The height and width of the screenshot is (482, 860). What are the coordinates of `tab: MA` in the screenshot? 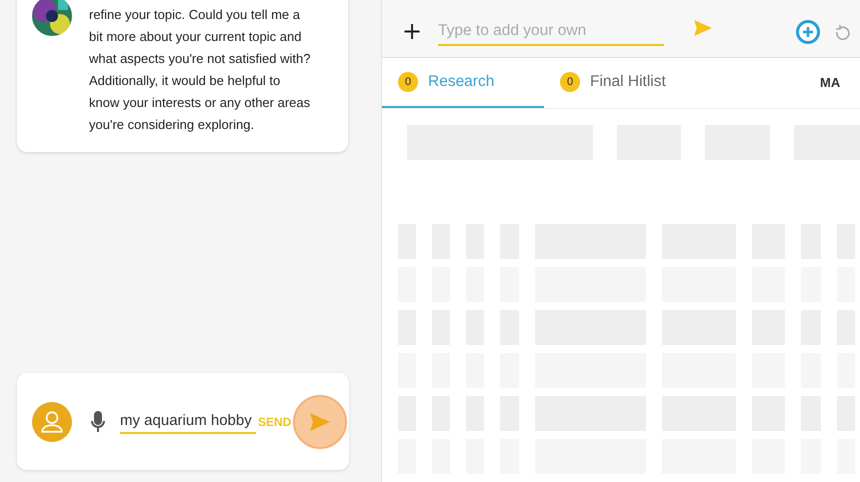 It's located at (834, 83).